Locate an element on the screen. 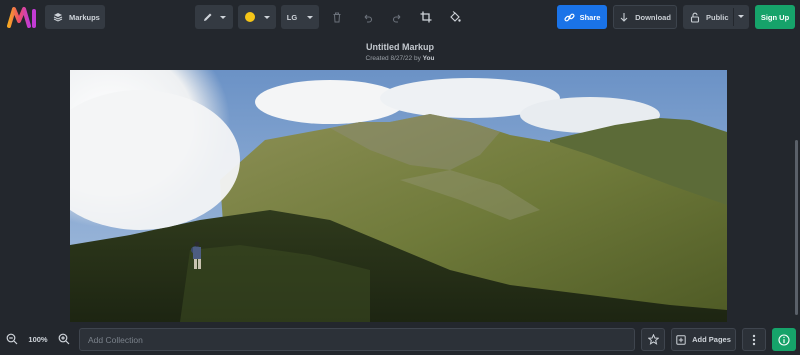  color-swatch is located at coordinates (249, 17).